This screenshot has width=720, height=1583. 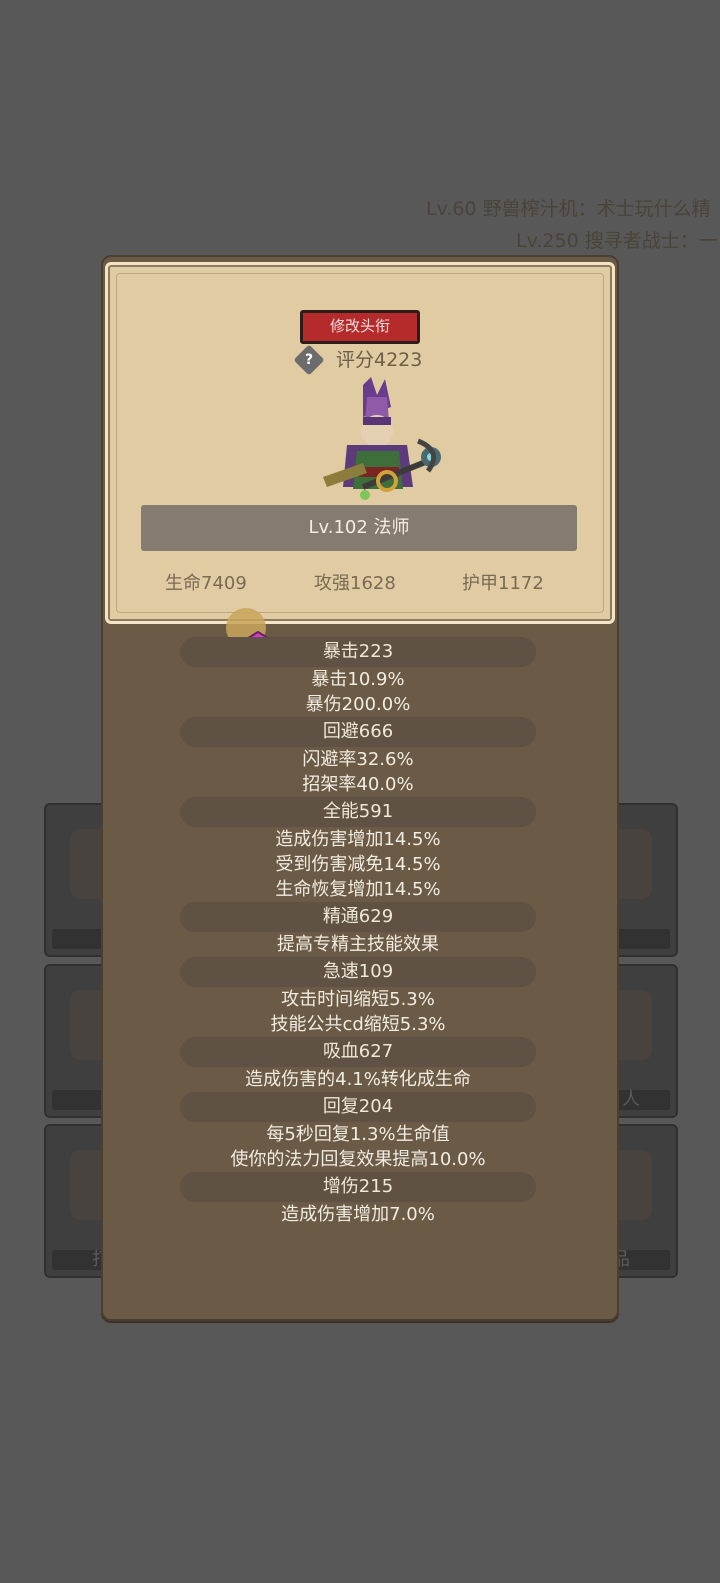 What do you see at coordinates (358, 944) in the screenshot?
I see `stat-line: 提高专精主技能效果` at bounding box center [358, 944].